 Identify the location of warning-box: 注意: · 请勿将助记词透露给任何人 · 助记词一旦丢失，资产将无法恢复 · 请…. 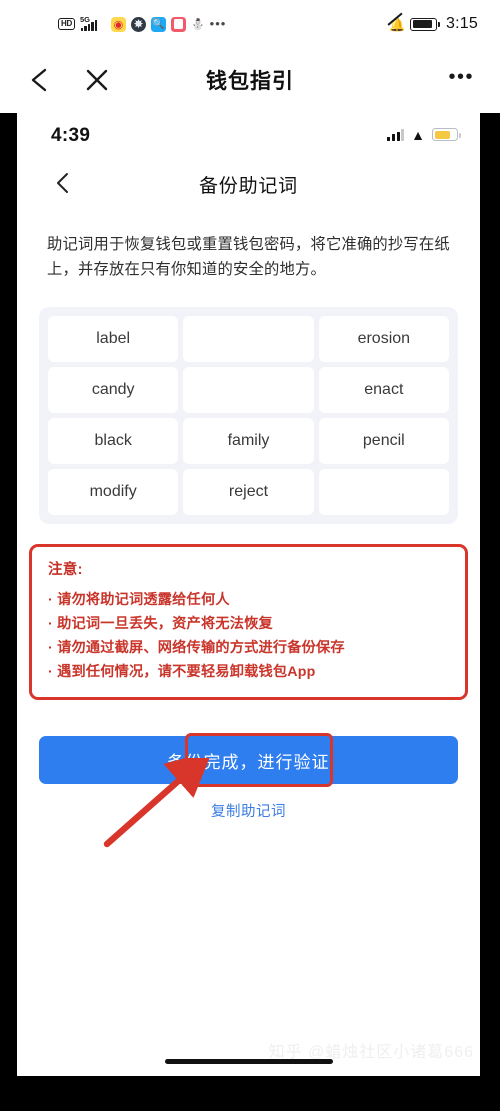
(248, 622).